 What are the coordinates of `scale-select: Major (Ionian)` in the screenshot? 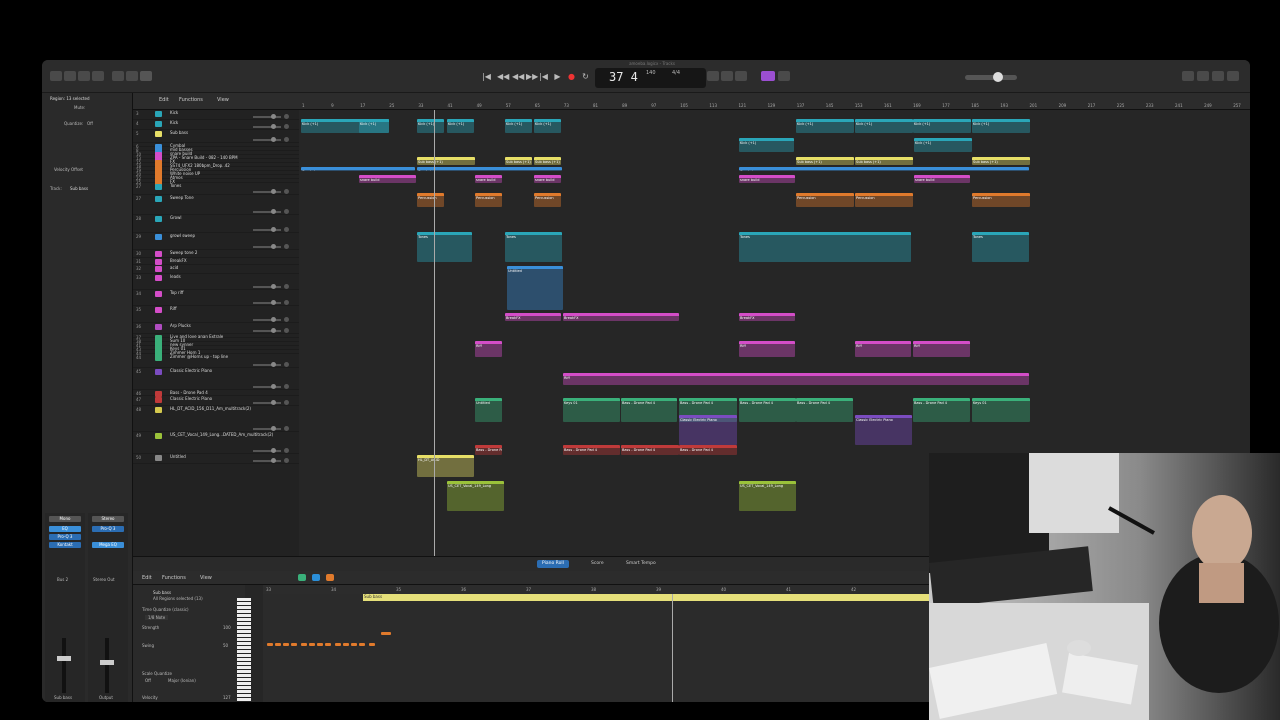 It's located at (182, 680).